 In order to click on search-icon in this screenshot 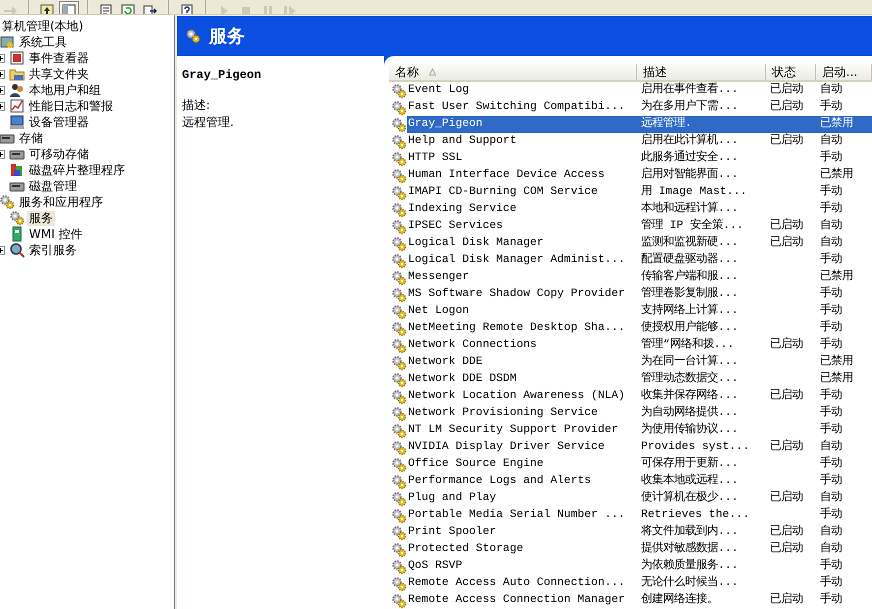, I will do `click(17, 250)`.